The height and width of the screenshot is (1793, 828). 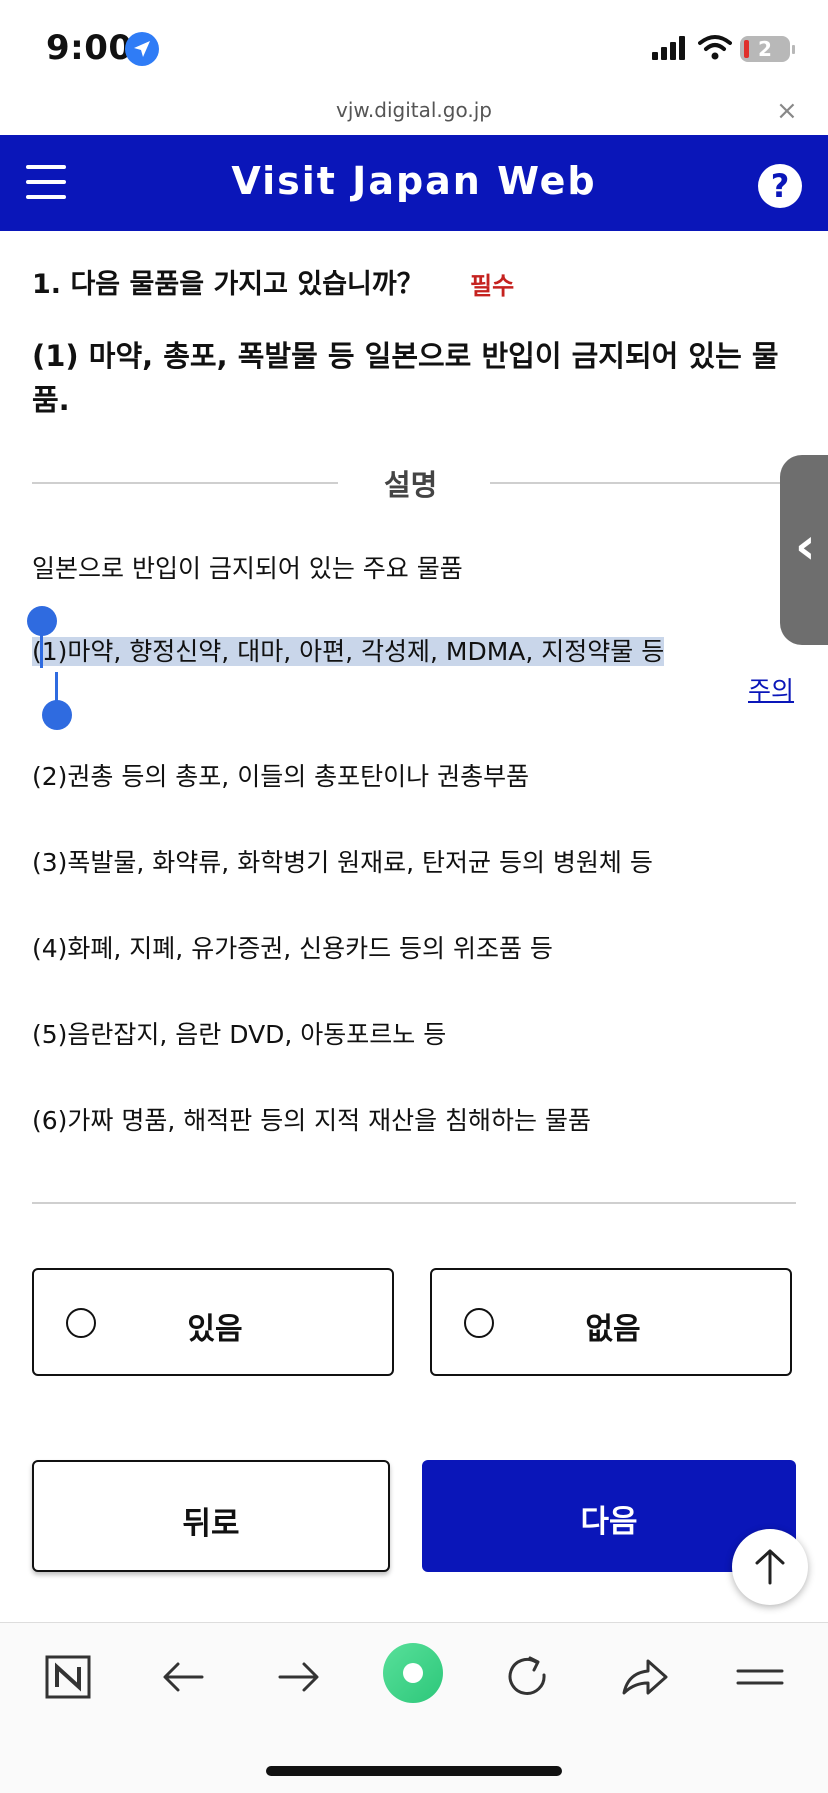 What do you see at coordinates (89, 48) in the screenshot?
I see `status-time: 9:00` at bounding box center [89, 48].